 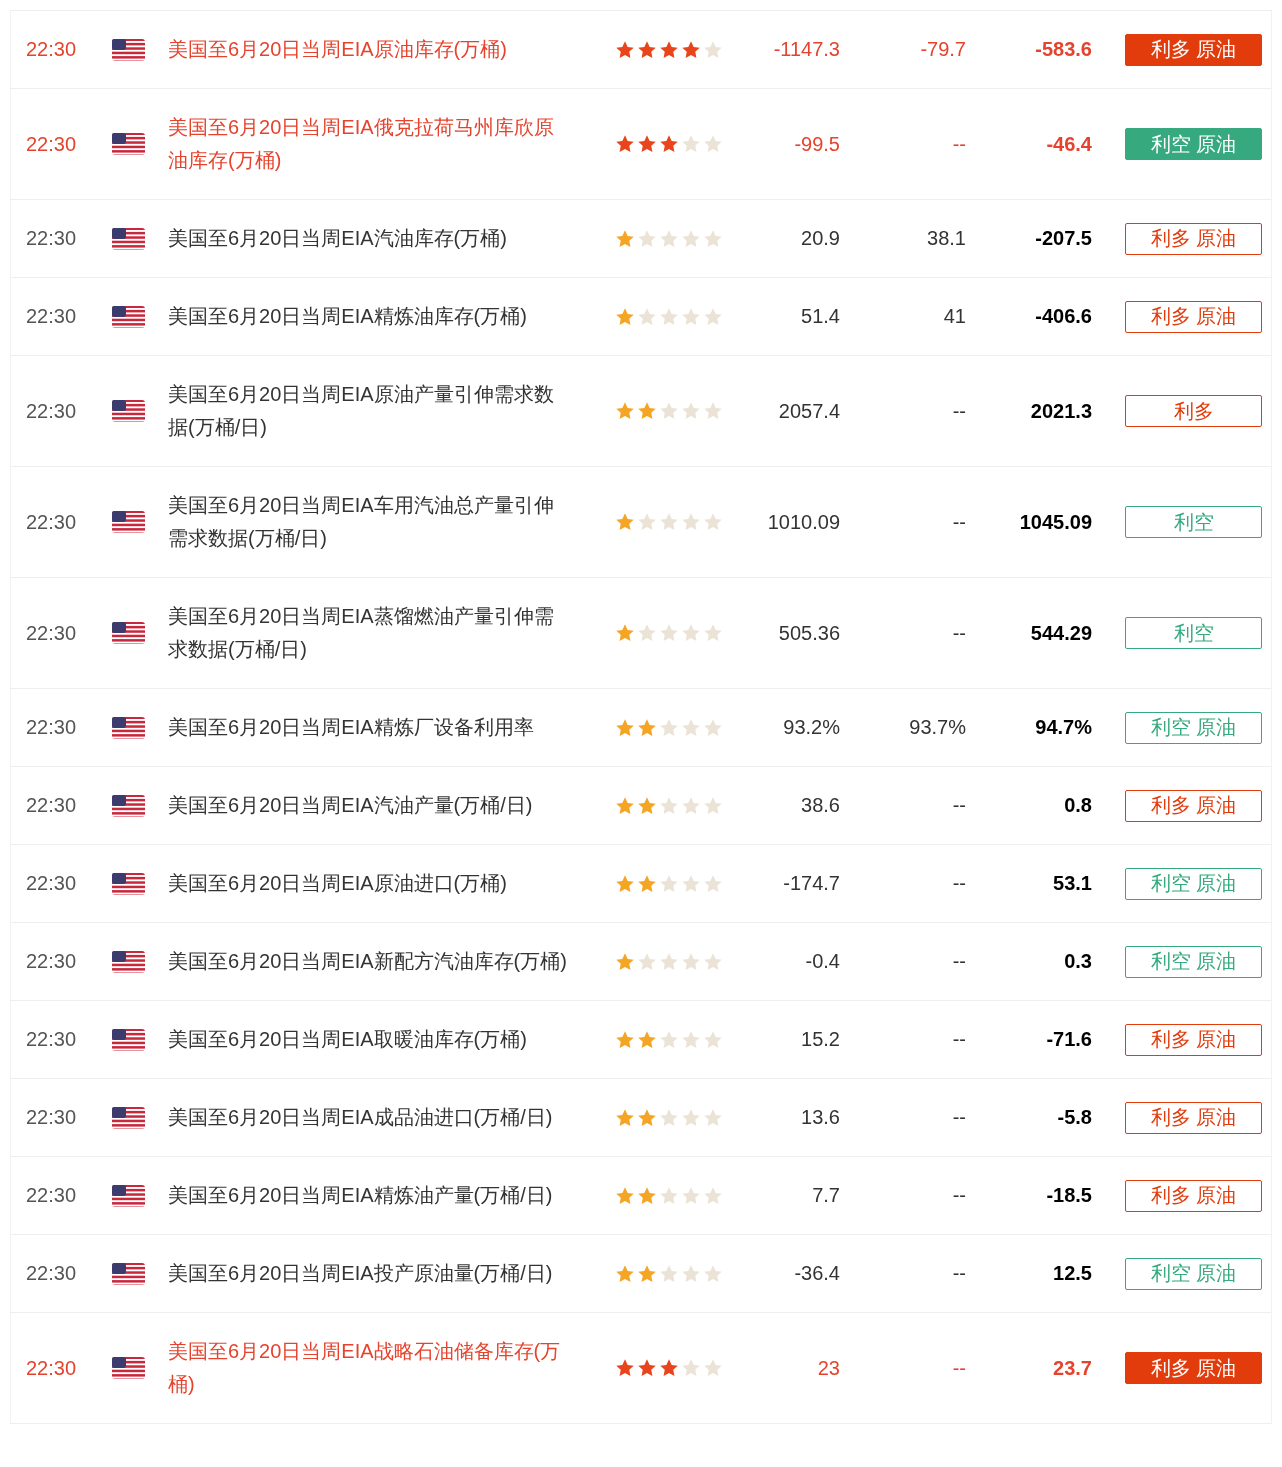 I want to click on event-title: 美国至6月20日当周EIA精炼厂设备利用率, so click(x=370, y=727).